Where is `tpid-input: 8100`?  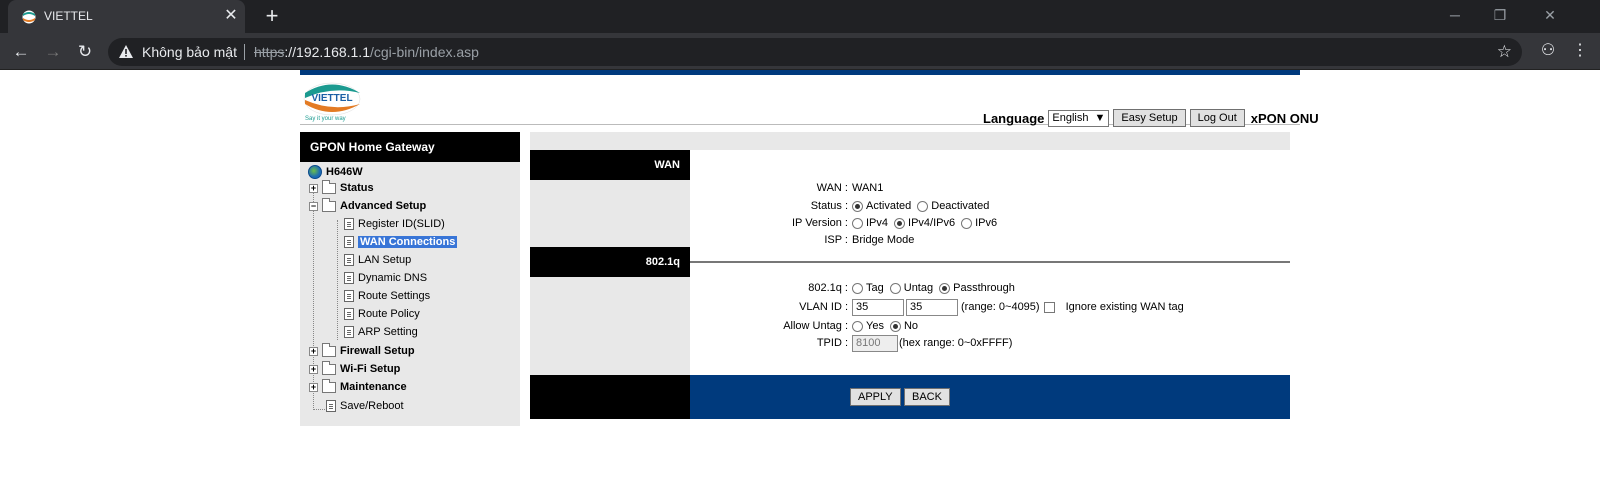 tpid-input: 8100 is located at coordinates (875, 343).